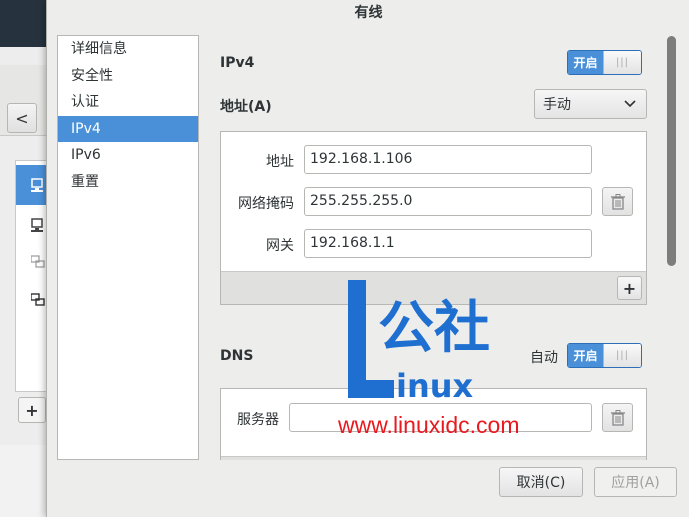 The width and height of the screenshot is (689, 517). I want to click on address-section-title: 地址(A), so click(246, 107).